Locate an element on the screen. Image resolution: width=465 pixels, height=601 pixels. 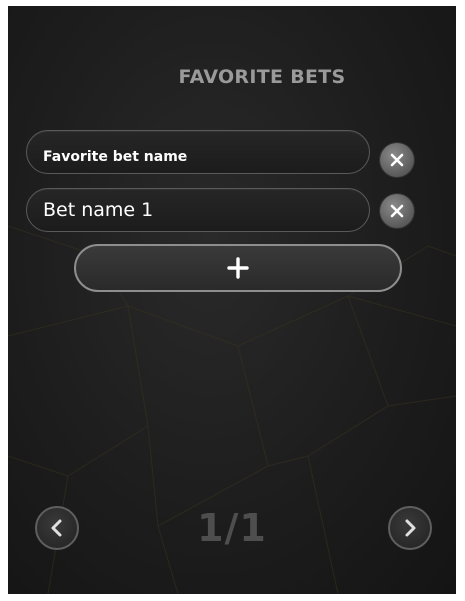
add-bet-button is located at coordinates (238, 268).